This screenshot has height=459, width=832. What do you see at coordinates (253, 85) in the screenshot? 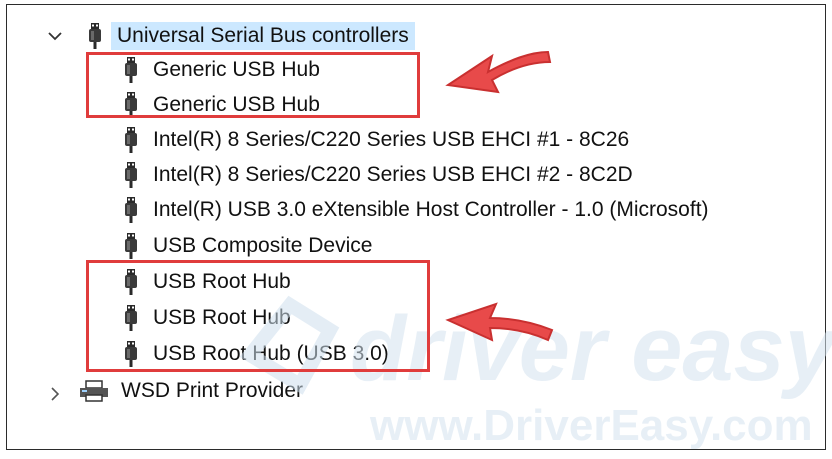
I see `highlight-box-generic-hubs` at bounding box center [253, 85].